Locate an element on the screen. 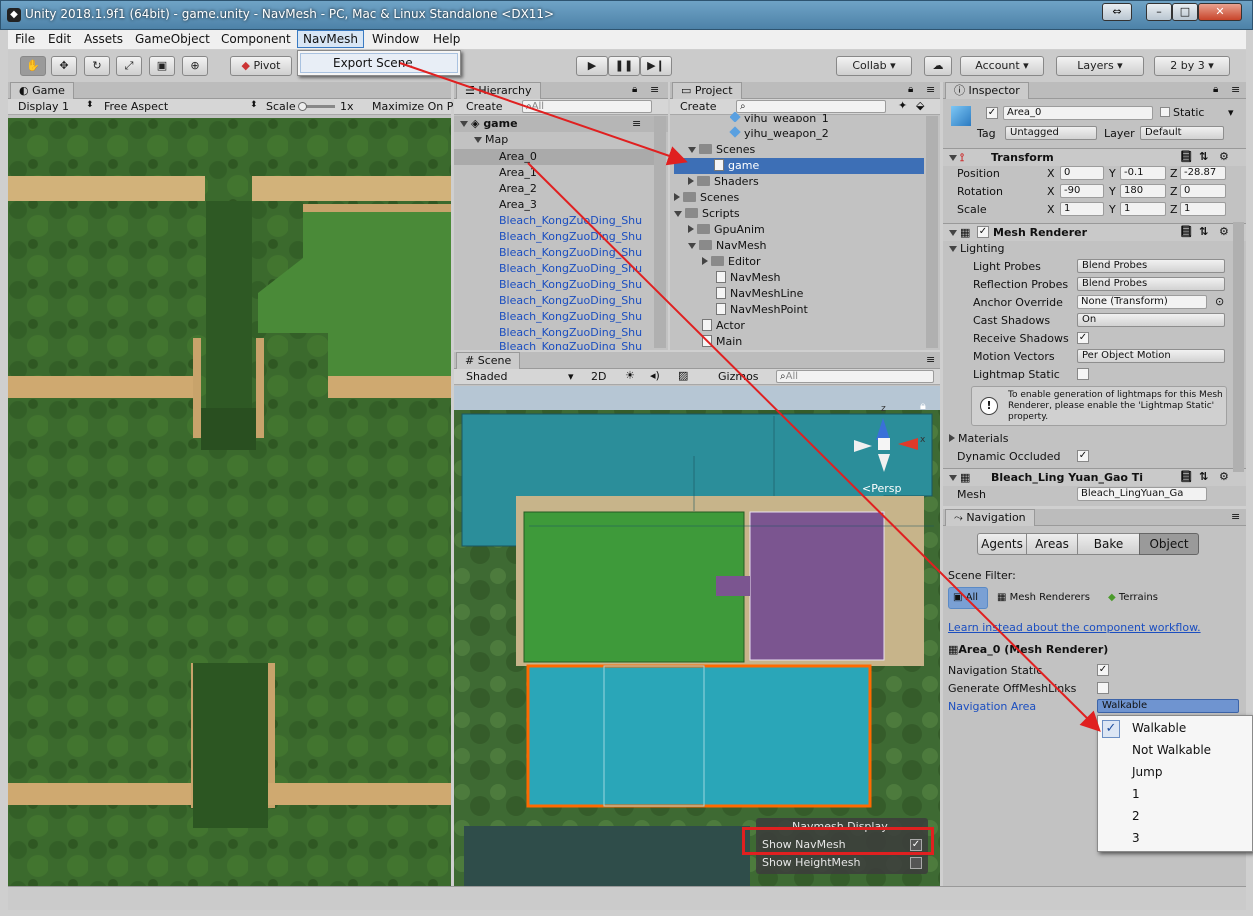  scene-search: ⌕All is located at coordinates (855, 376).